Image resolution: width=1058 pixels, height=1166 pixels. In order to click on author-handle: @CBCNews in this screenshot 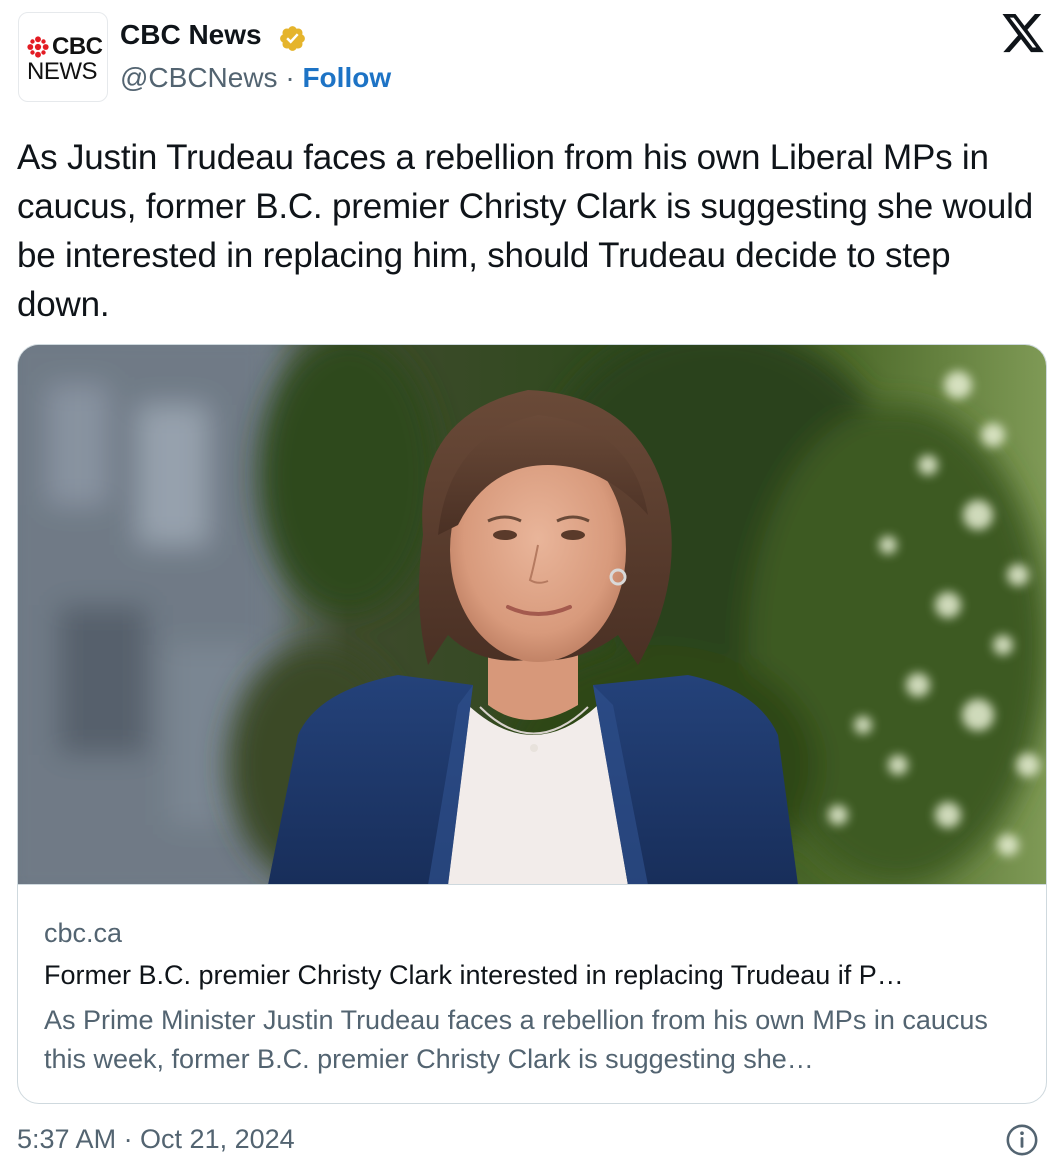, I will do `click(199, 77)`.